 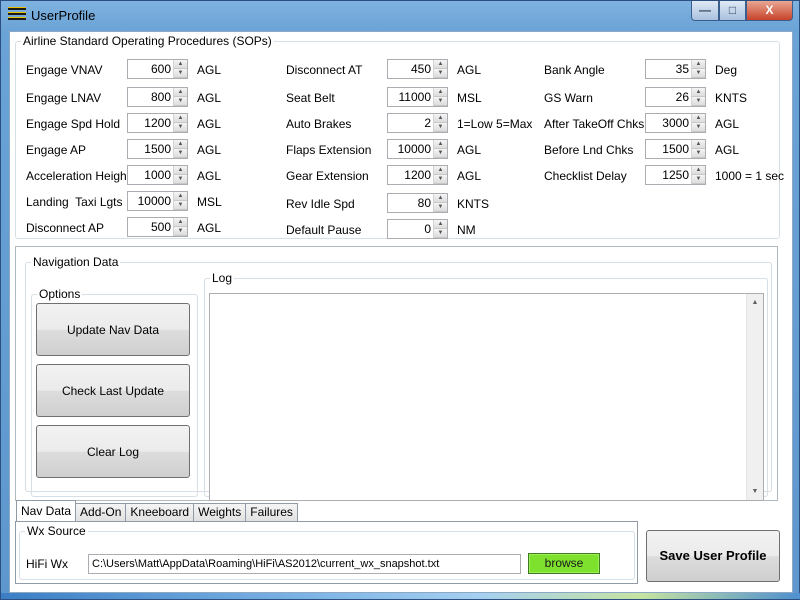 What do you see at coordinates (150, 123) in the screenshot?
I see `engage-spd-hold-value: 1200` at bounding box center [150, 123].